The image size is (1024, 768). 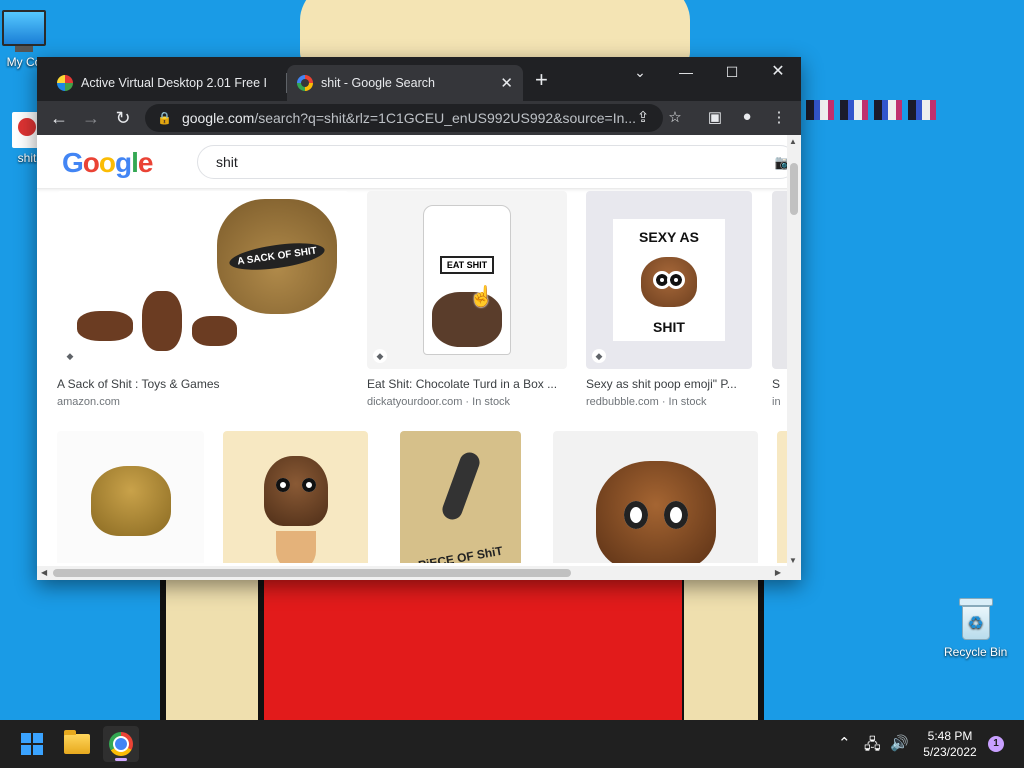 I want to click on shirt-image: EAT SHIT, so click(x=467, y=280).